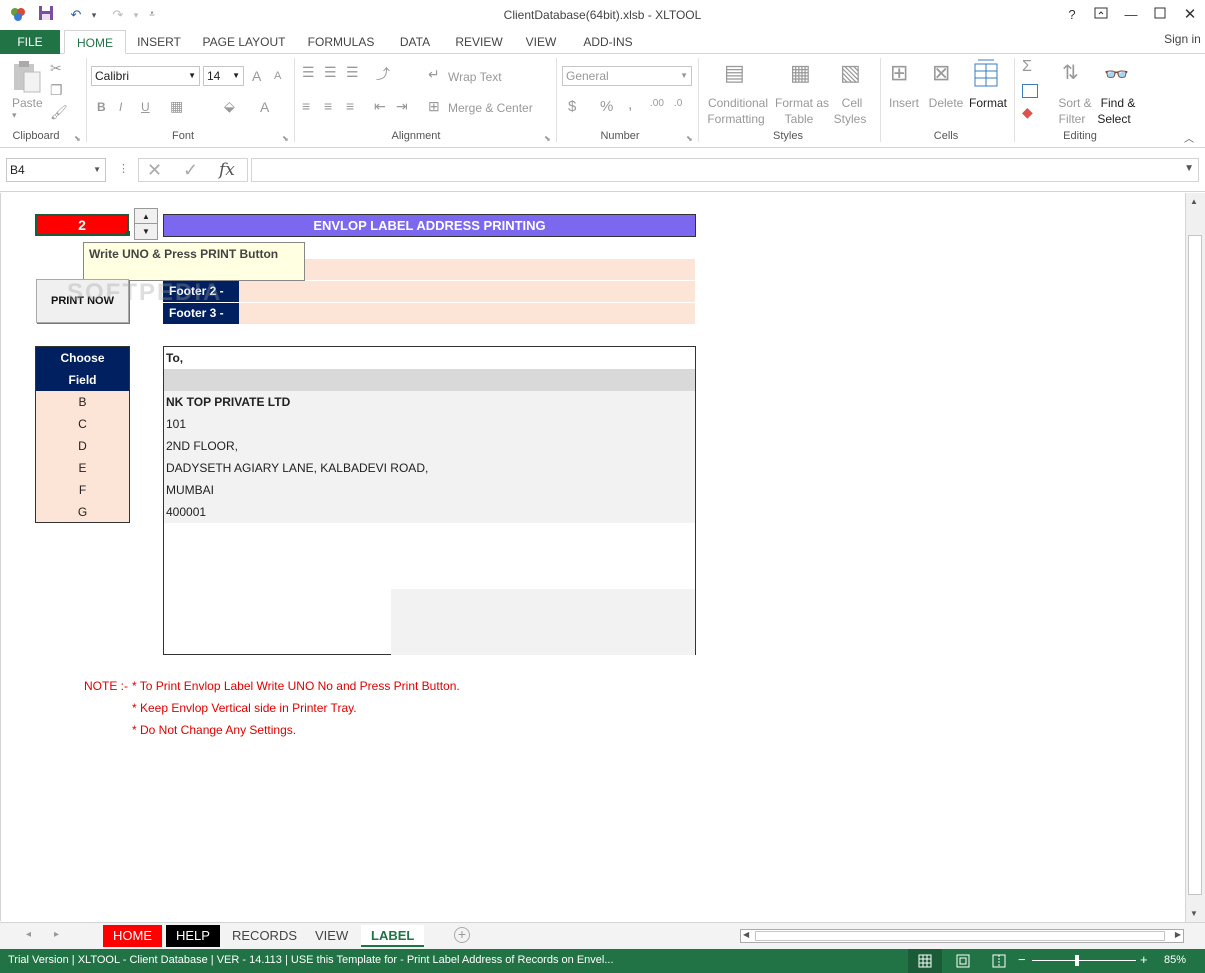 This screenshot has height=973, width=1205. What do you see at coordinates (1195, 565) in the screenshot?
I see `scroll-thumb` at bounding box center [1195, 565].